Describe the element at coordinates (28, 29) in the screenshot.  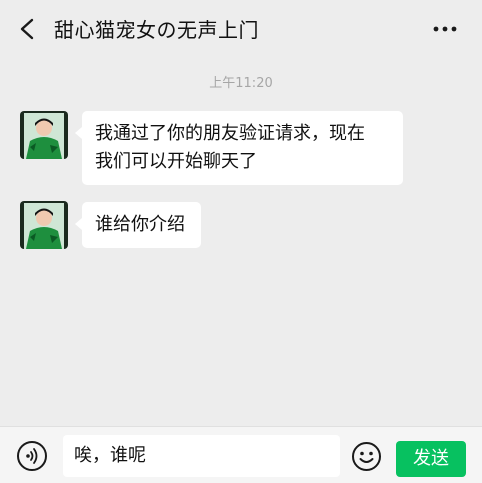
I see `chevron-left-icon` at that location.